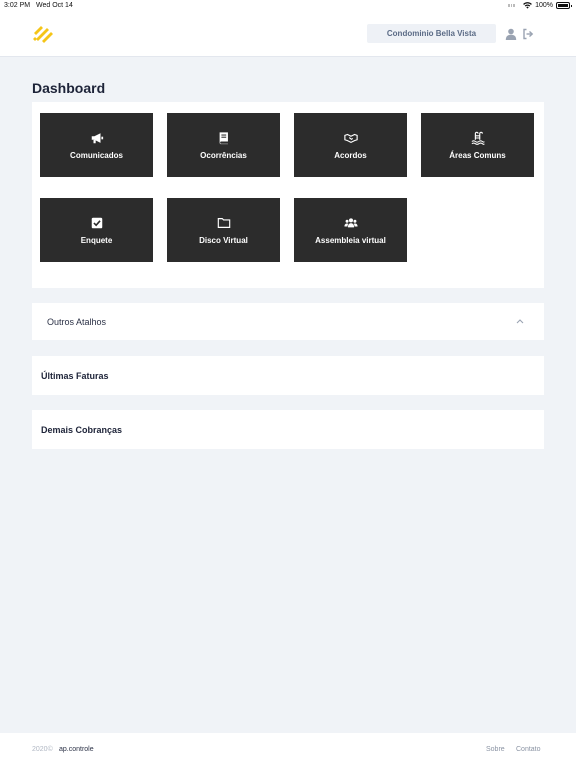 This screenshot has width=576, height=768. I want to click on tile-comunicados: Comunicados, so click(96, 145).